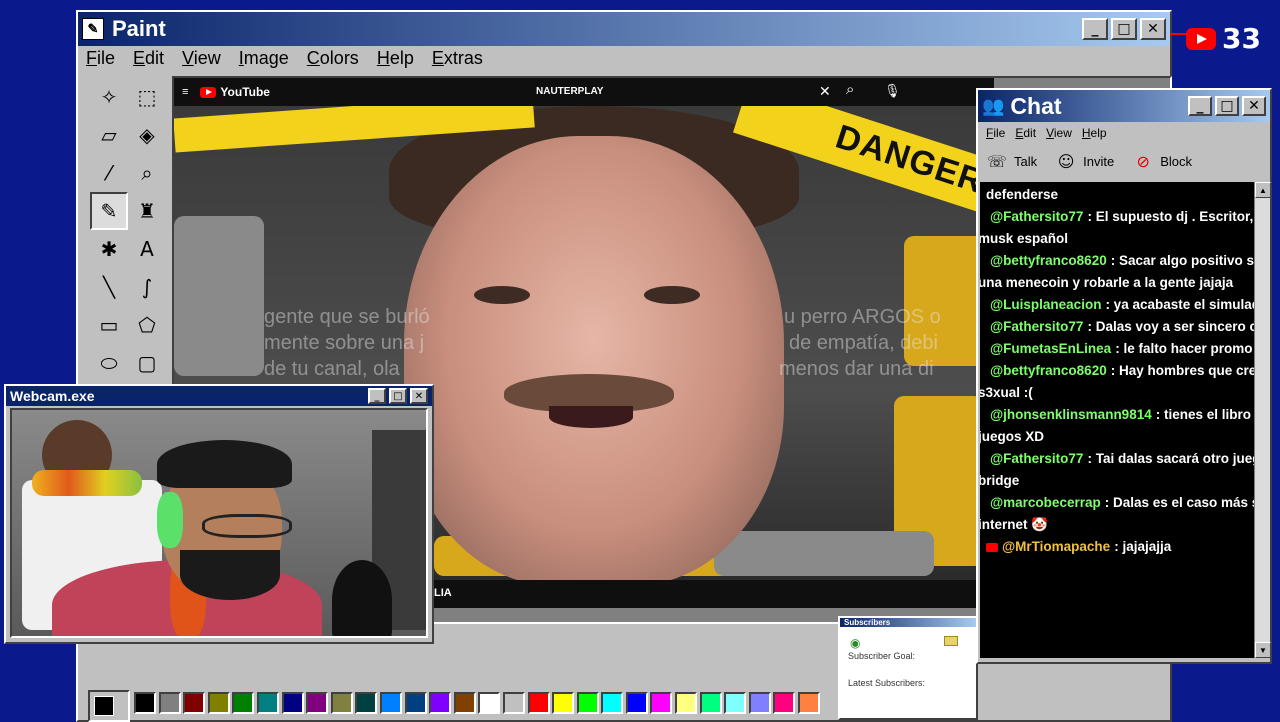  Describe the element at coordinates (1045, 503) in the screenshot. I see `chat-username: @marcobecerrap` at that location.